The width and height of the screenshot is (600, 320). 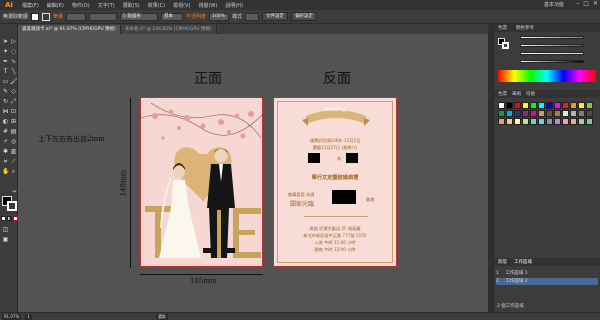 What do you see at coordinates (502, 28) in the screenshot?
I see `tab-color: 色票` at bounding box center [502, 28].